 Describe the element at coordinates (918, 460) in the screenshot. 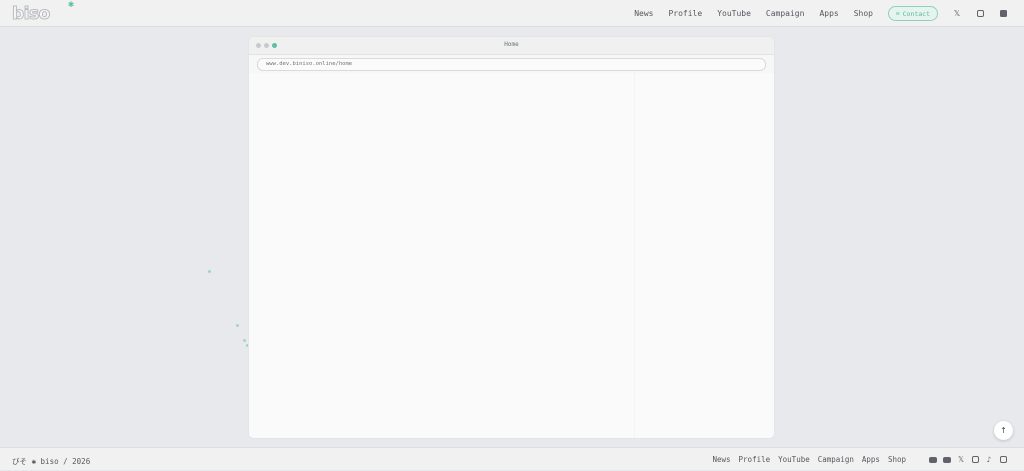

I see `footer-separator` at that location.